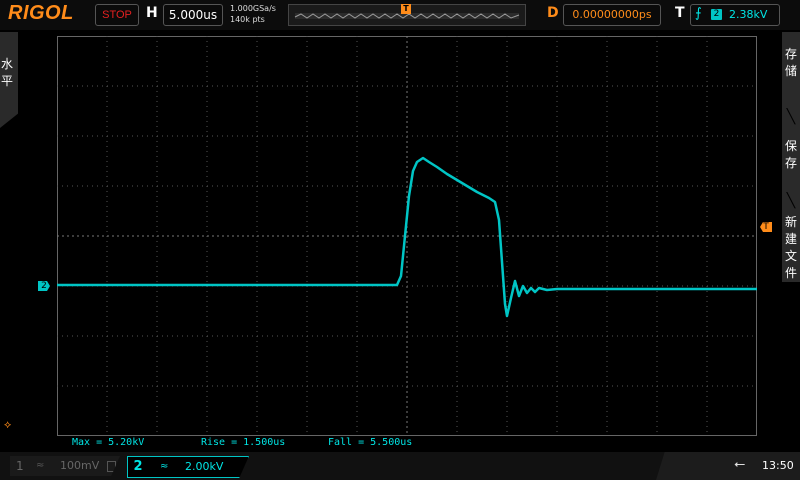 The image size is (800, 480). What do you see at coordinates (40, 465) in the screenshot?
I see `channel1-coupling-icon: ≈` at bounding box center [40, 465].